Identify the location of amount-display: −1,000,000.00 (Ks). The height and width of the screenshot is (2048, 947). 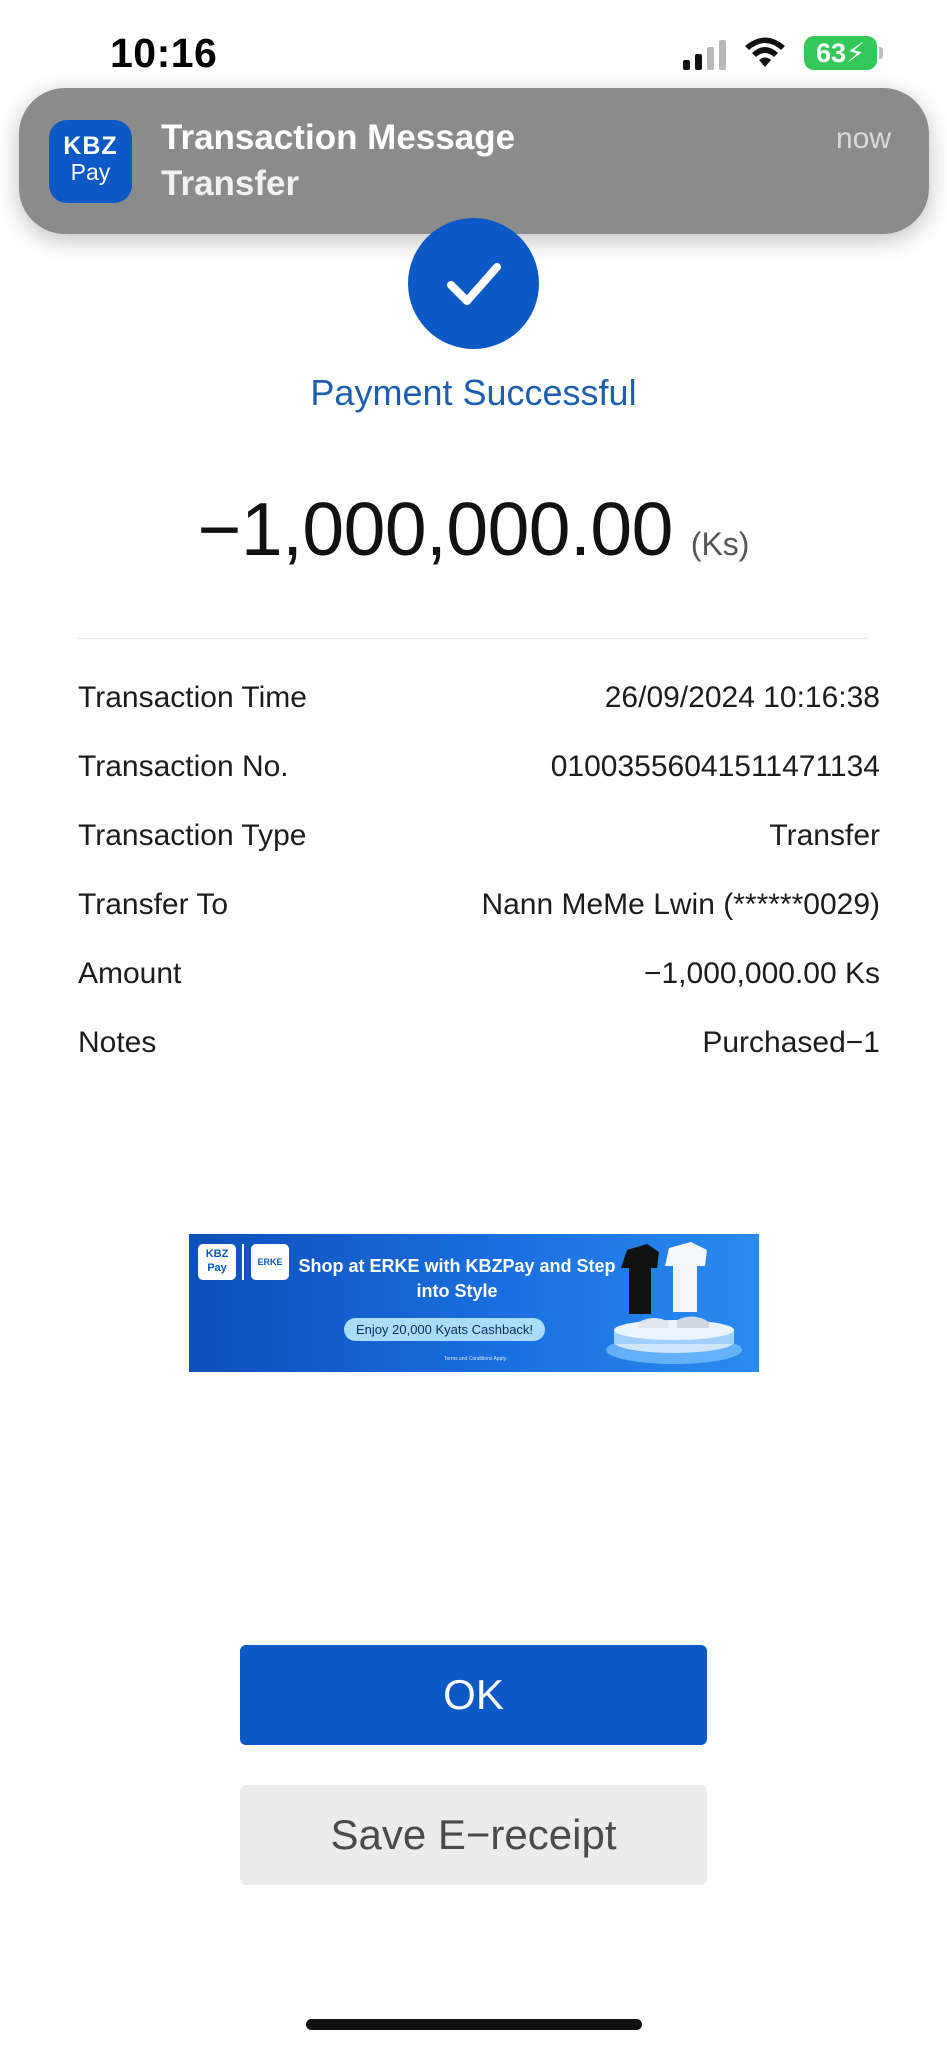
(473, 529).